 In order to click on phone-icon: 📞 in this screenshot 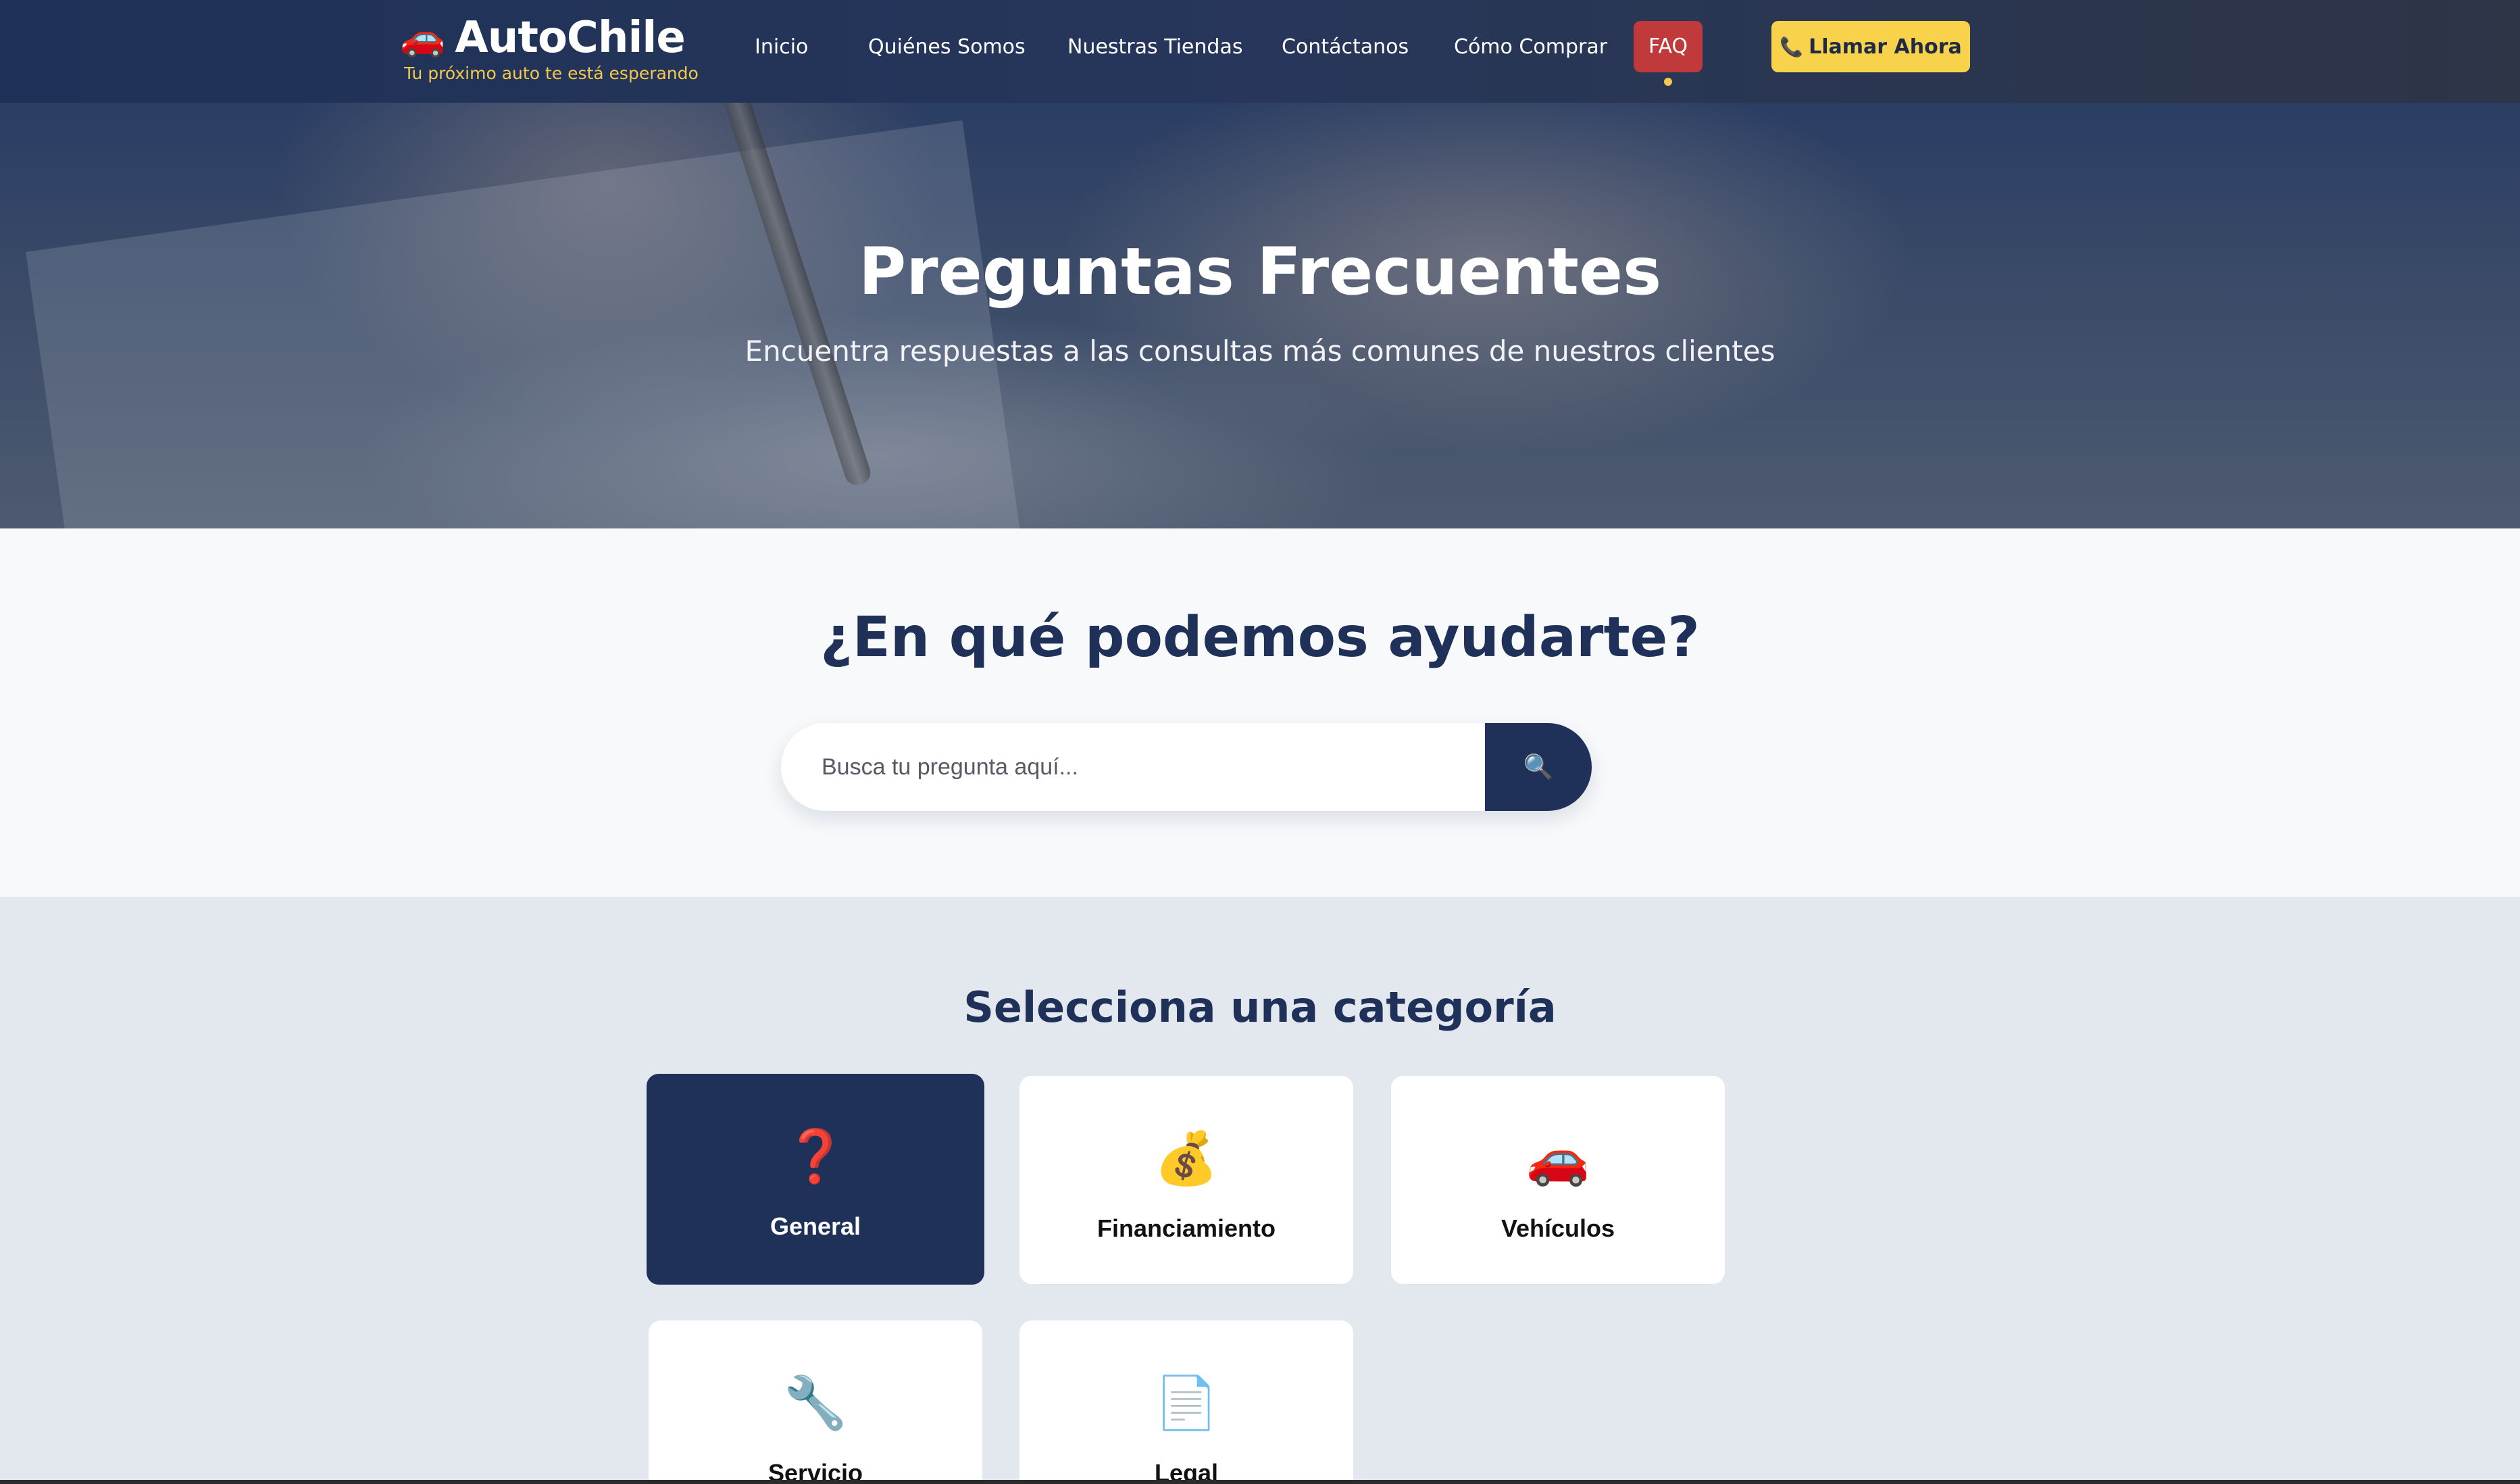, I will do `click(1792, 47)`.